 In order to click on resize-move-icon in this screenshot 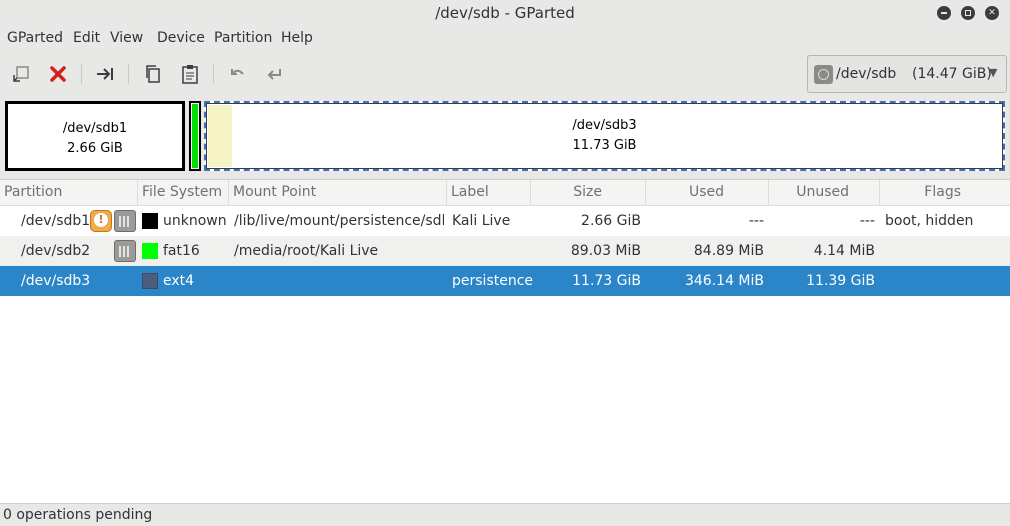, I will do `click(105, 74)`.